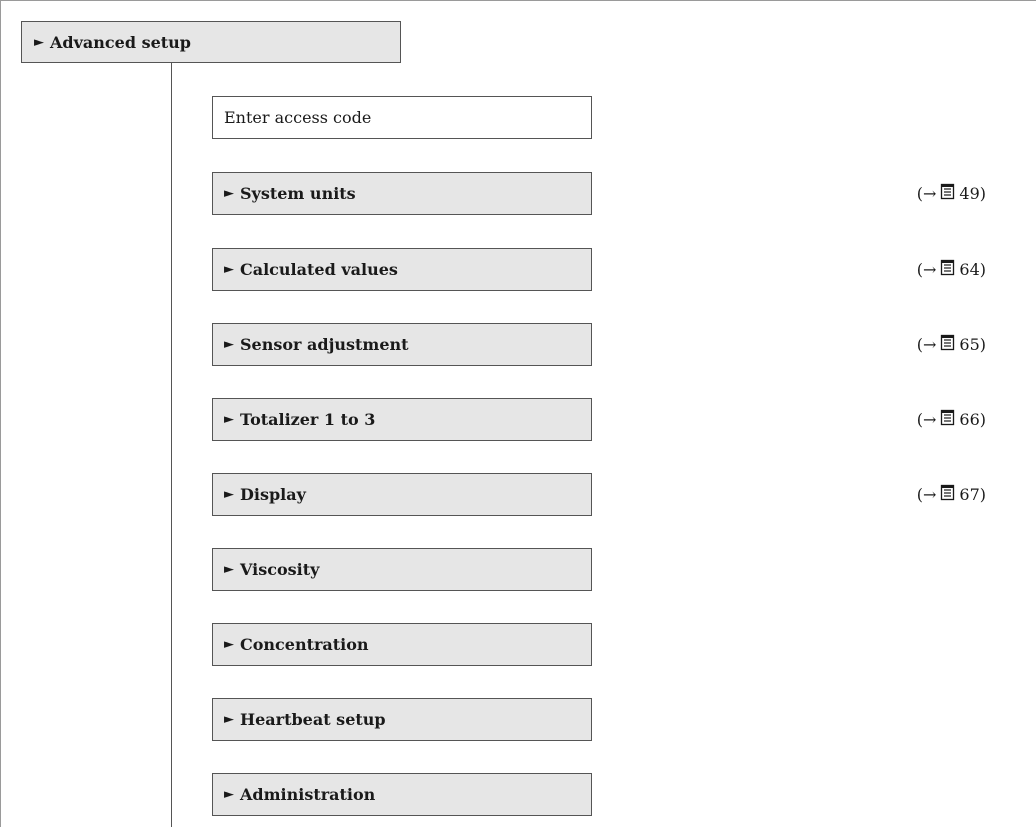 The height and width of the screenshot is (827, 1036). What do you see at coordinates (969, 344) in the screenshot?
I see `ref-page-number: 65` at bounding box center [969, 344].